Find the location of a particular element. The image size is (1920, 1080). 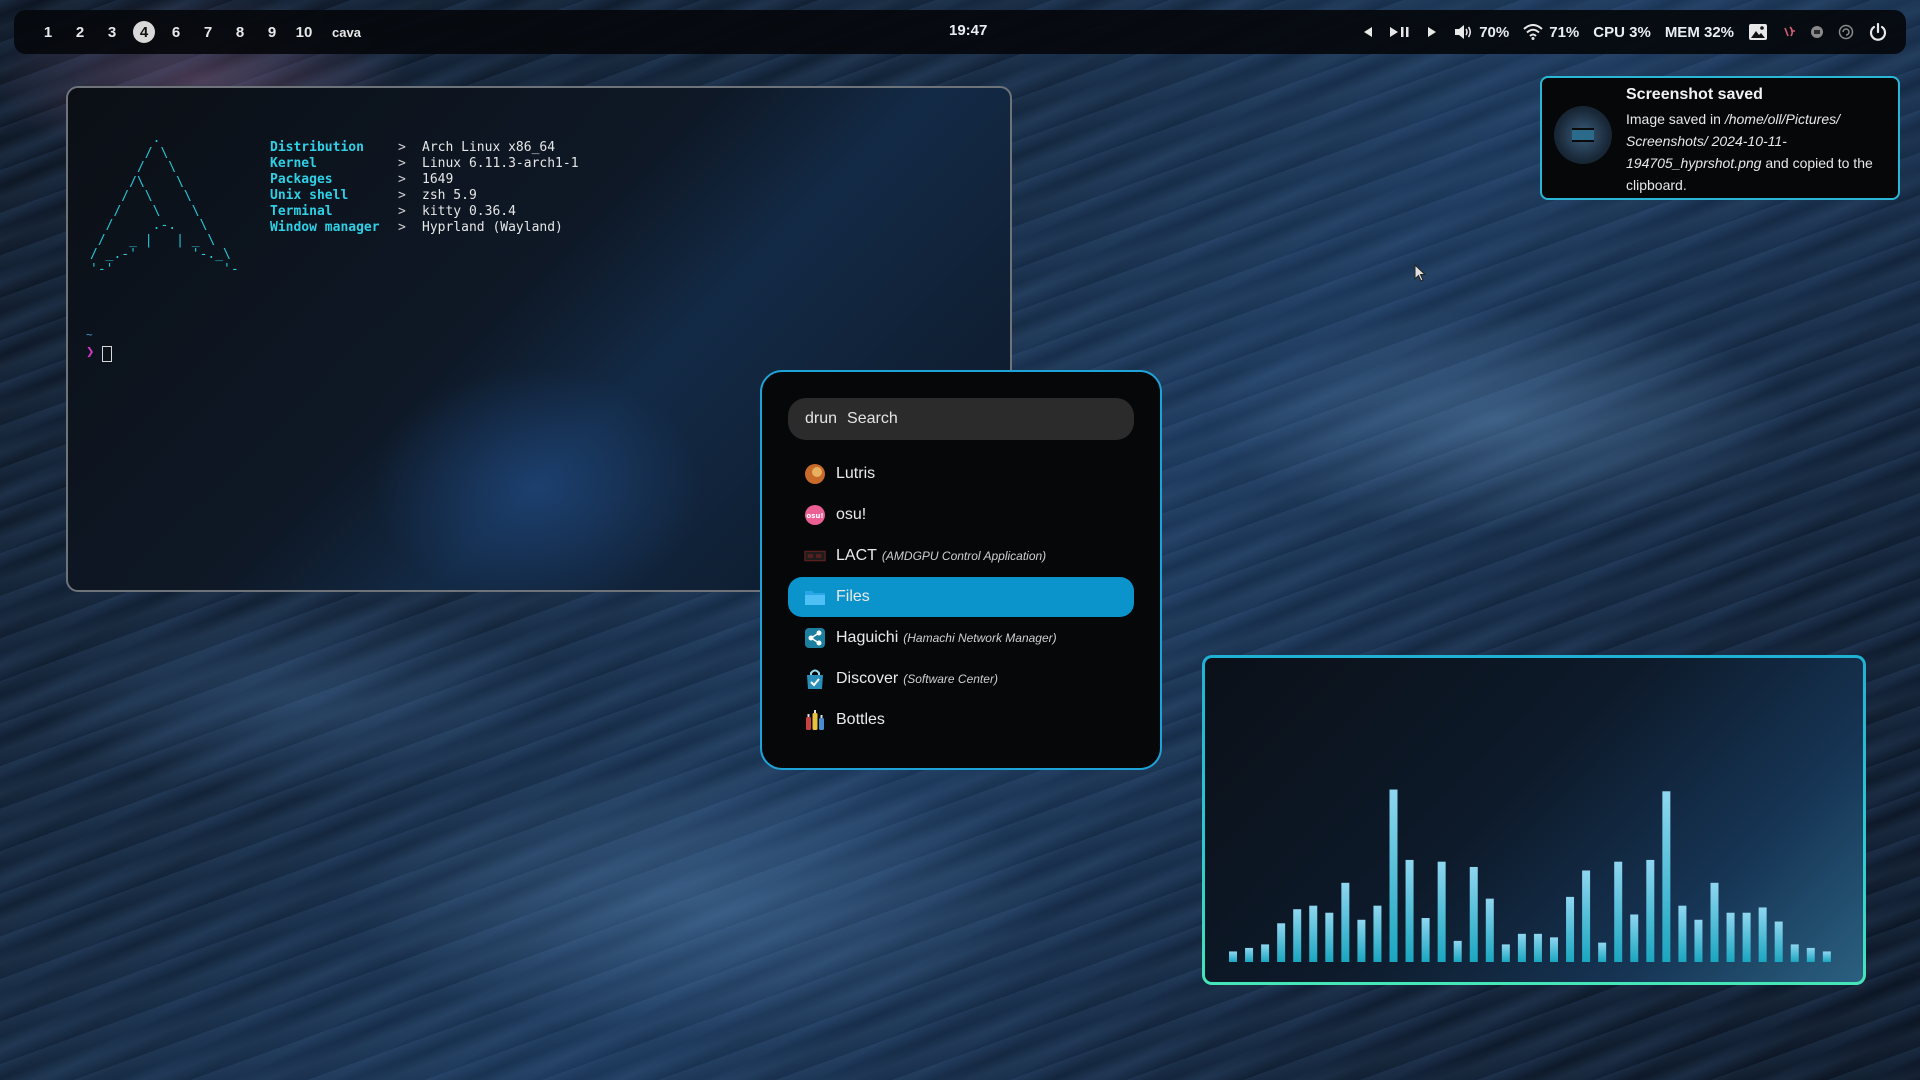

launcher-entry-bottles: Bottles is located at coordinates (961, 720).